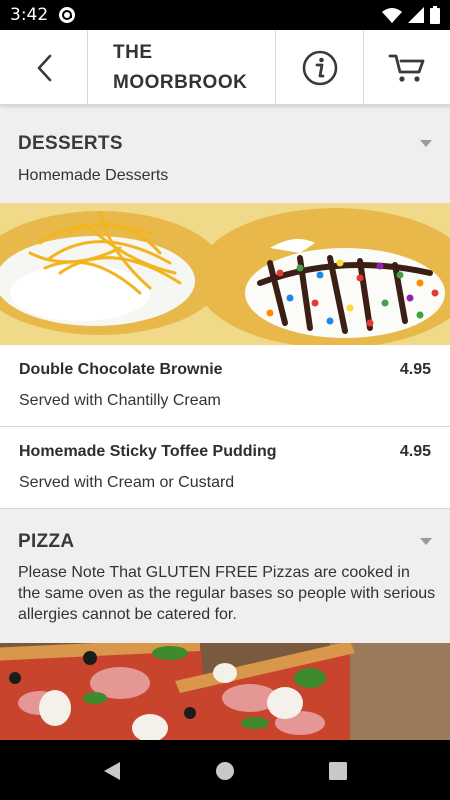  I want to click on info-button, so click(320, 67).